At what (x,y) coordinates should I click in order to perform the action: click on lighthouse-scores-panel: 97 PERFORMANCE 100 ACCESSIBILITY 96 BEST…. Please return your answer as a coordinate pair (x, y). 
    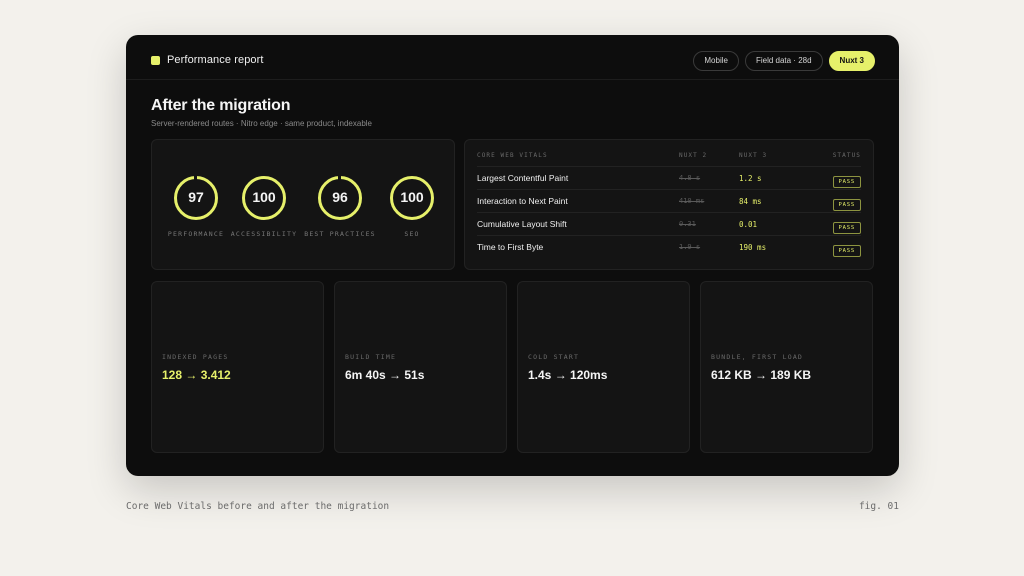
    Looking at the image, I should click on (303, 204).